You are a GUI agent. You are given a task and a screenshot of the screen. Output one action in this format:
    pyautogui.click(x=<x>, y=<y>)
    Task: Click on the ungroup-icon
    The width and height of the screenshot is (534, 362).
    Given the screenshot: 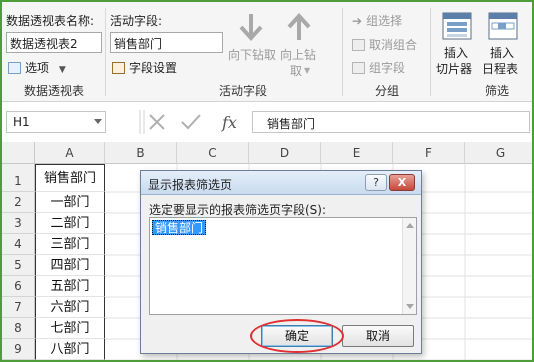 What is the action you would take?
    pyautogui.click(x=358, y=45)
    